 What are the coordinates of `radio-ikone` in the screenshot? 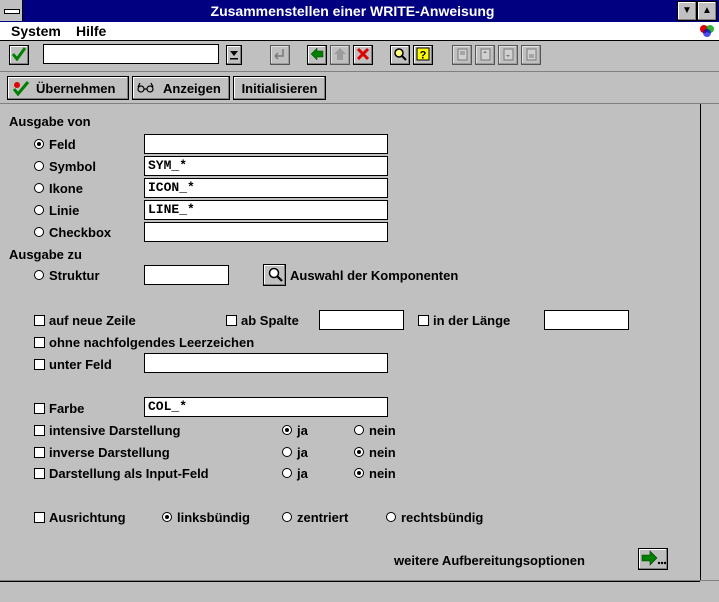 It's located at (39, 188).